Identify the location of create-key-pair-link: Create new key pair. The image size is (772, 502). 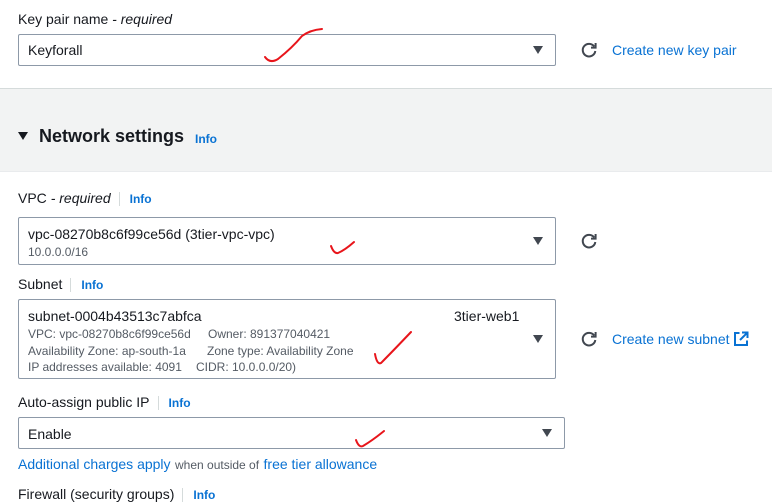
(674, 50).